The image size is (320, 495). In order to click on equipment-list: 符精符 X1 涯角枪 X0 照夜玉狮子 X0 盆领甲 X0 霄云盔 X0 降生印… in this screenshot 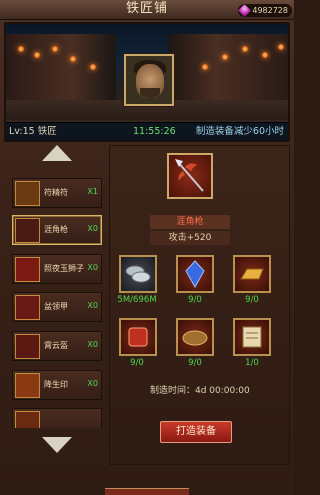, I will do `click(58, 301)`.